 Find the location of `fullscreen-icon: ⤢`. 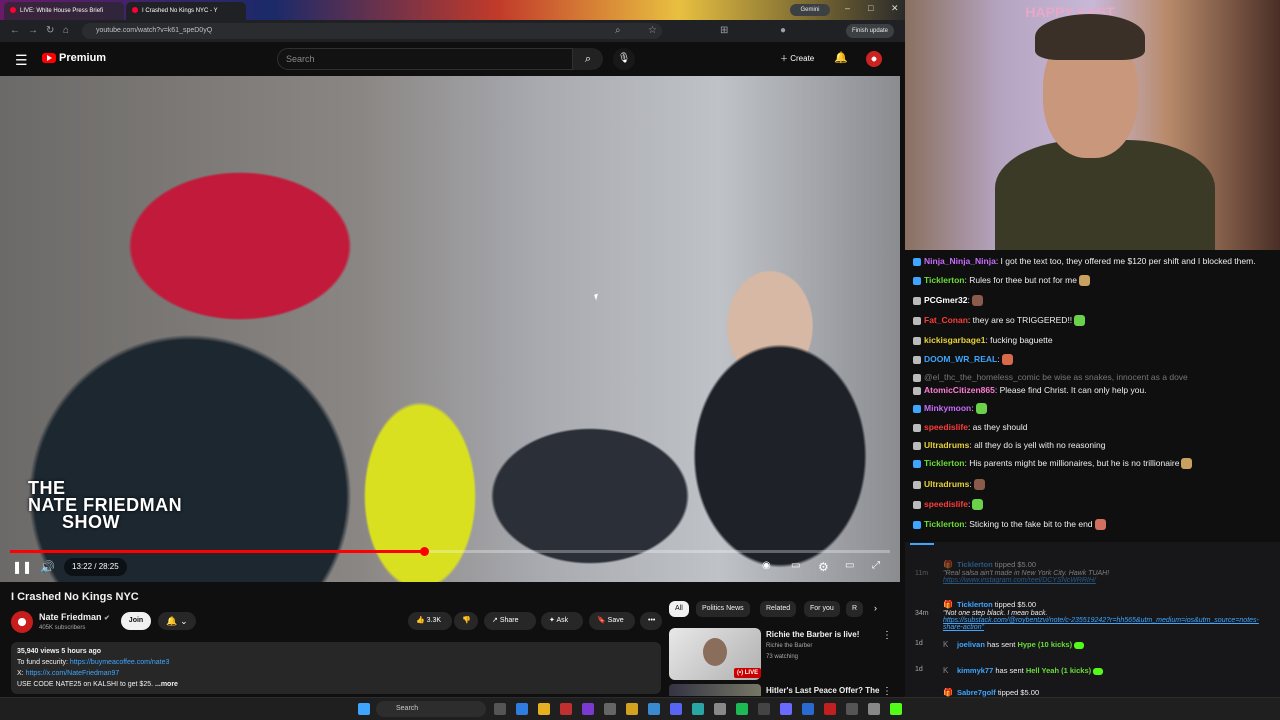

fullscreen-icon: ⤢ is located at coordinates (876, 565).